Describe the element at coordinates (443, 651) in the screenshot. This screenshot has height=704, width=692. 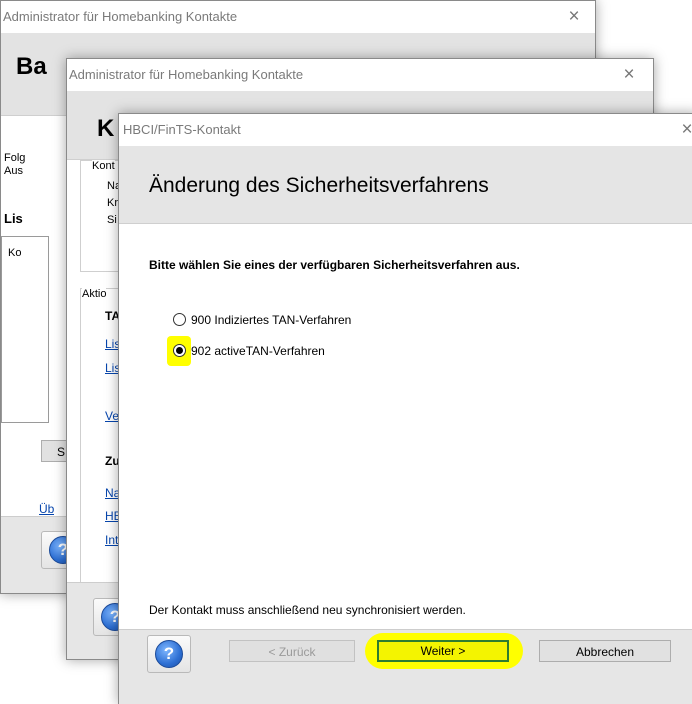
I see `next-button: Weiter >` at that location.